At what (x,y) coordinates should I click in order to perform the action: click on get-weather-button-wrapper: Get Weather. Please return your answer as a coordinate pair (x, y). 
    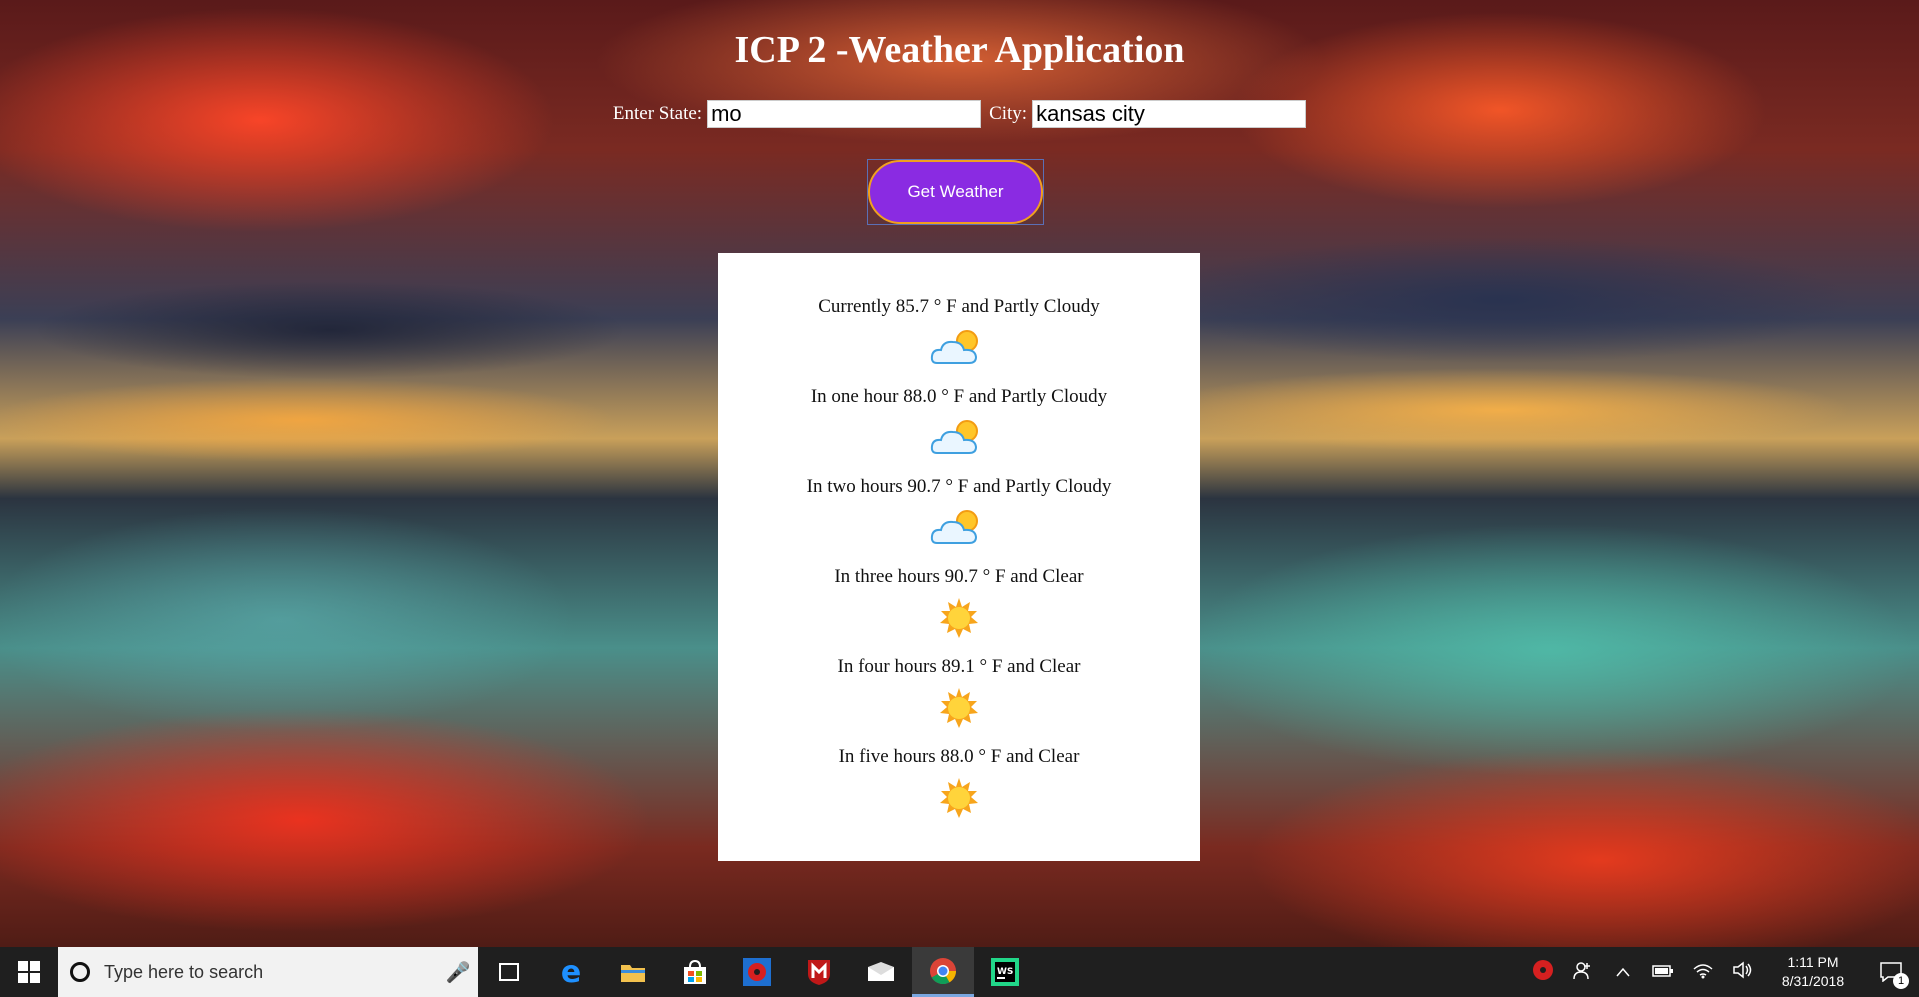
    Looking at the image, I should click on (955, 192).